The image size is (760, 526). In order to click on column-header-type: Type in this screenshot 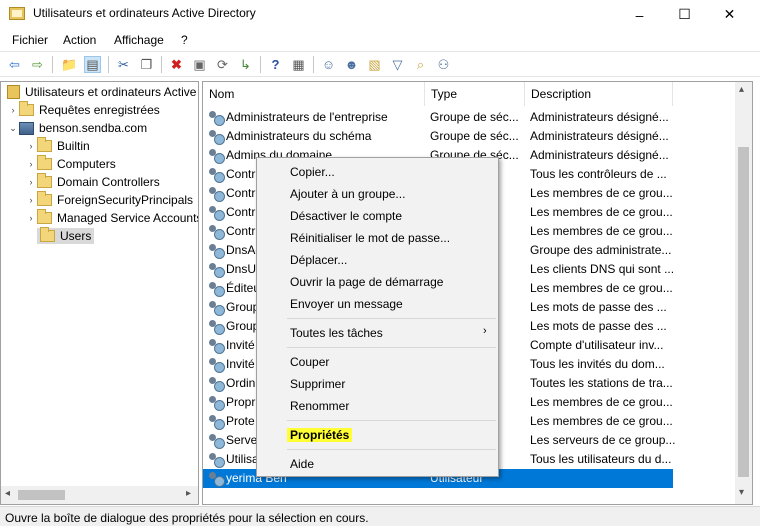, I will do `click(475, 94)`.